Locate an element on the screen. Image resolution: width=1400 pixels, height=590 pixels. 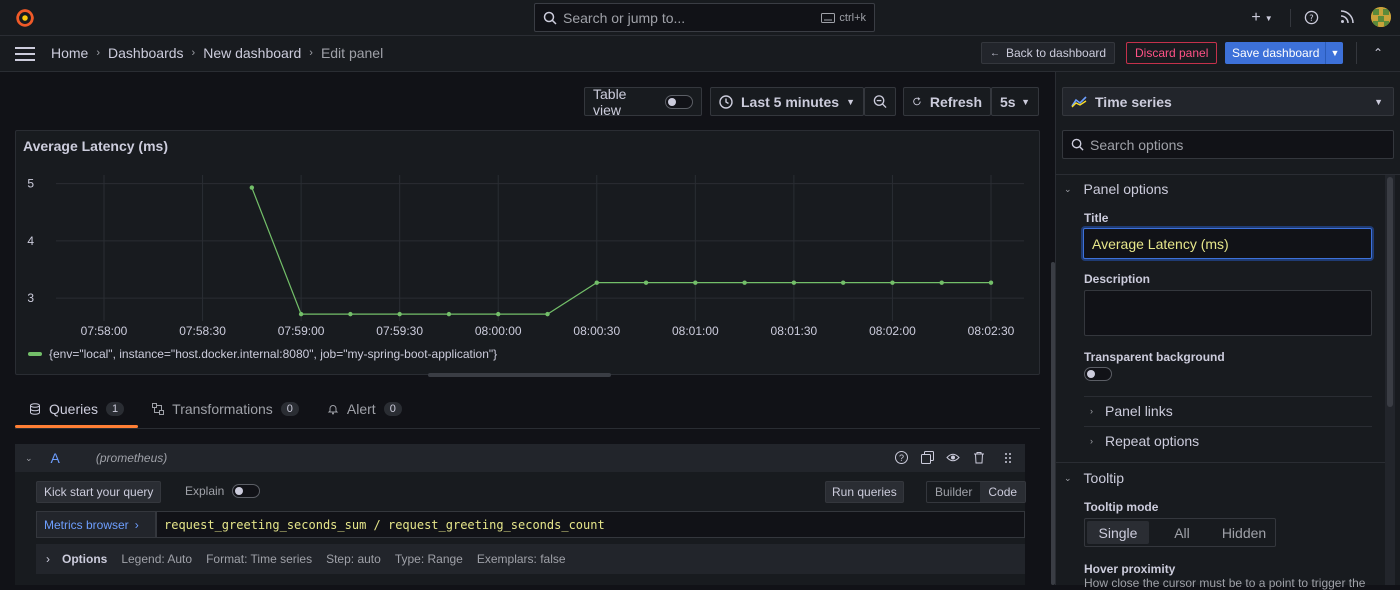
sidebar-scrollbar is located at coordinates (1390, 380).